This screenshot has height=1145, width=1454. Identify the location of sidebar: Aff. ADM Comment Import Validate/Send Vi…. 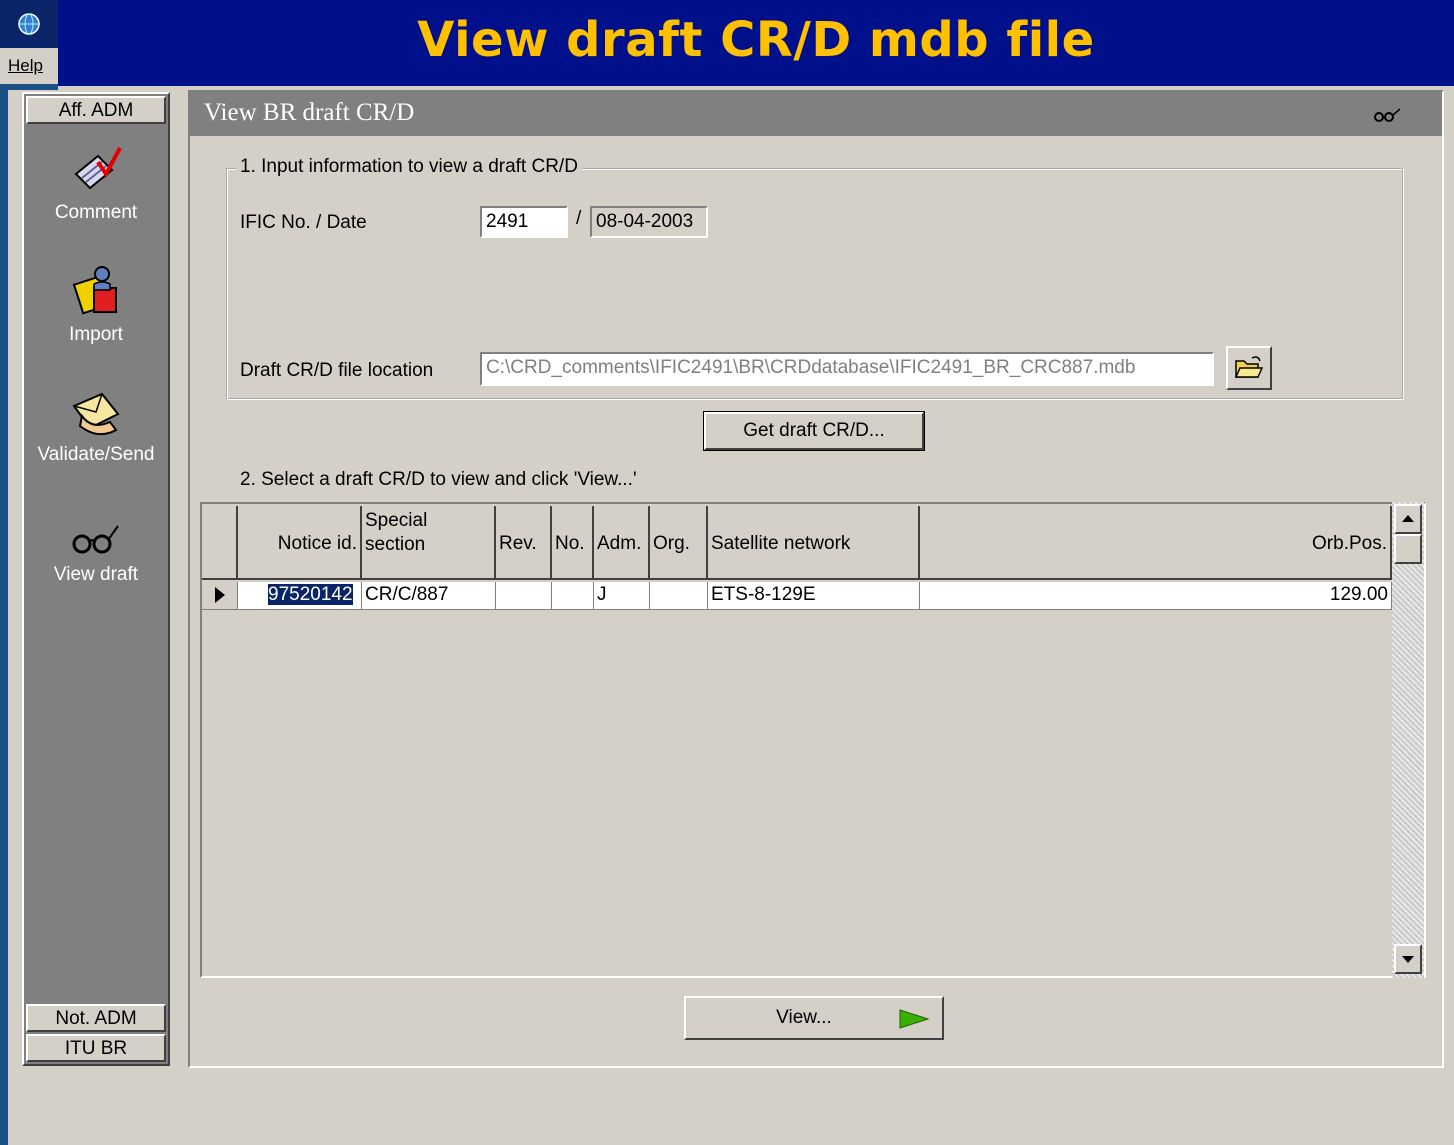
(96, 579).